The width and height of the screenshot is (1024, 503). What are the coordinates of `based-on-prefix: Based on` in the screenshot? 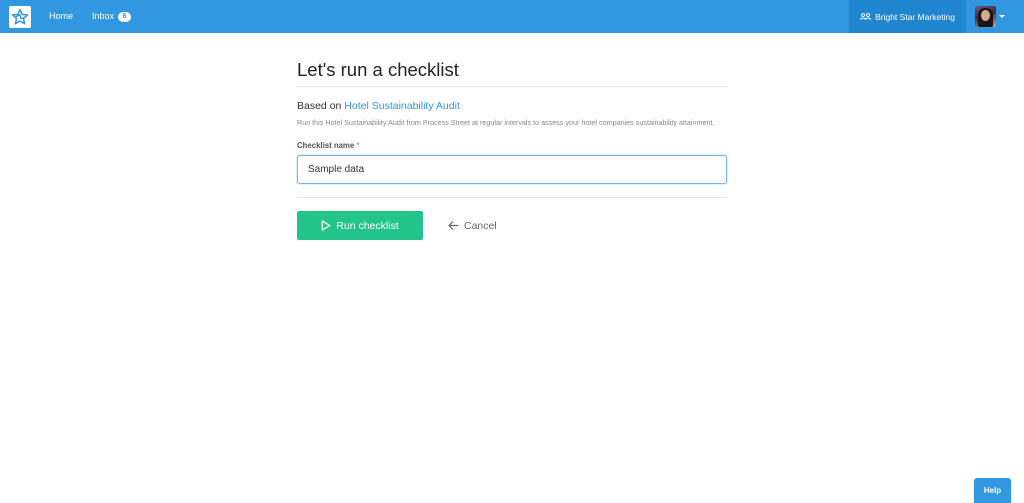 It's located at (319, 106).